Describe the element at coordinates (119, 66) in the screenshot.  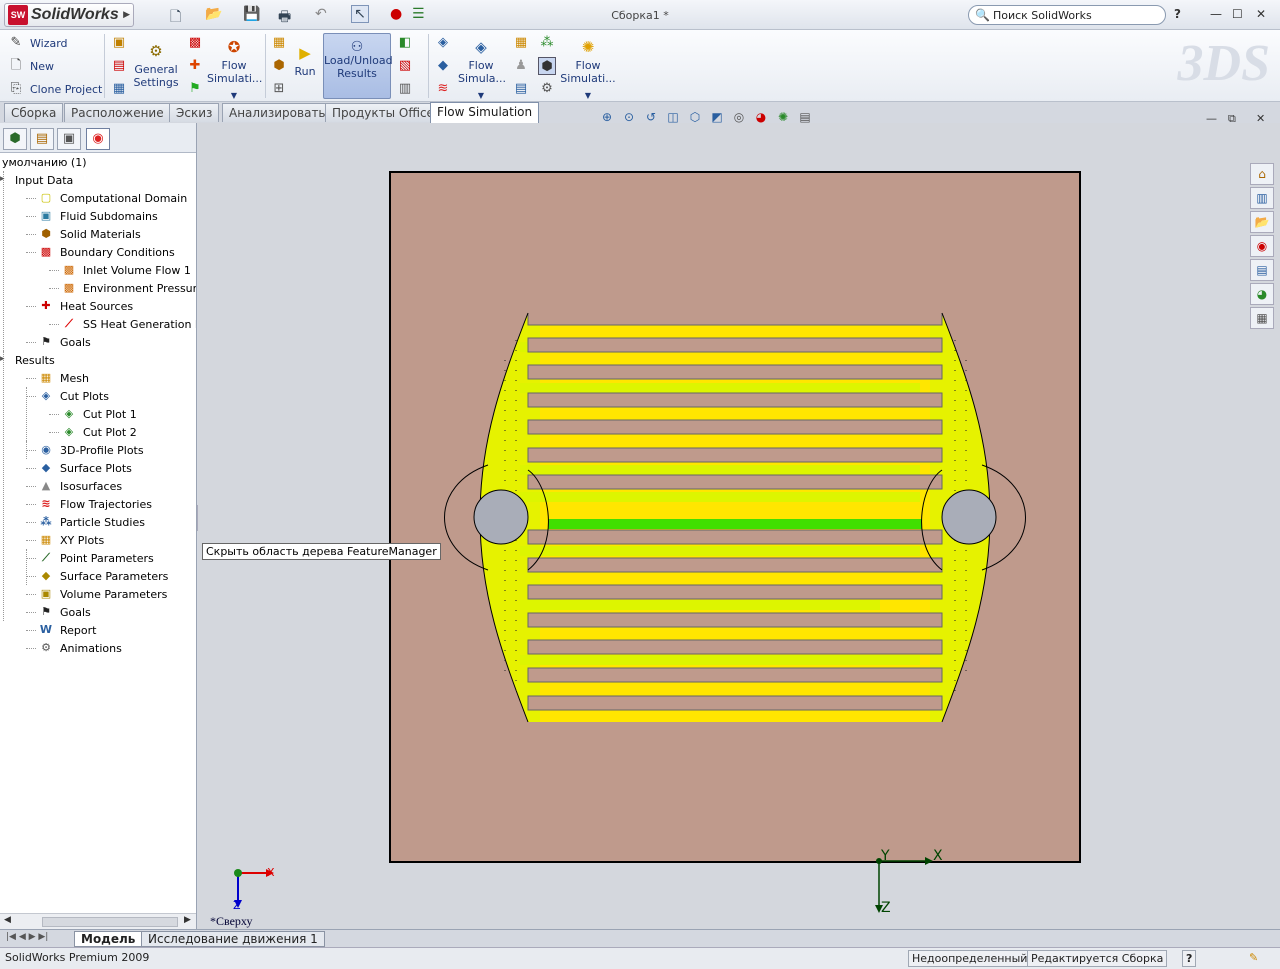
I see `goal-tool-icon: ▤` at that location.